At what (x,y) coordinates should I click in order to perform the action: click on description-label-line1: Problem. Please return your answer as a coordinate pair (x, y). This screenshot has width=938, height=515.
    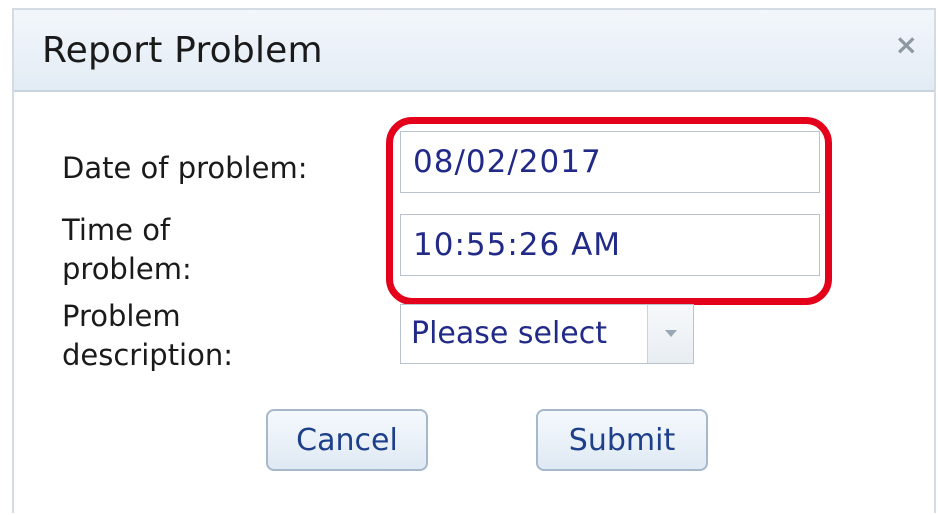
    Looking at the image, I should click on (121, 316).